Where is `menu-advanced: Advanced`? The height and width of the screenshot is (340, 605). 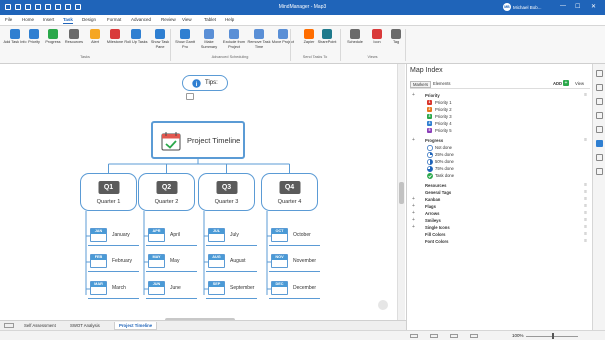
menu-advanced: Advanced is located at coordinates (141, 19).